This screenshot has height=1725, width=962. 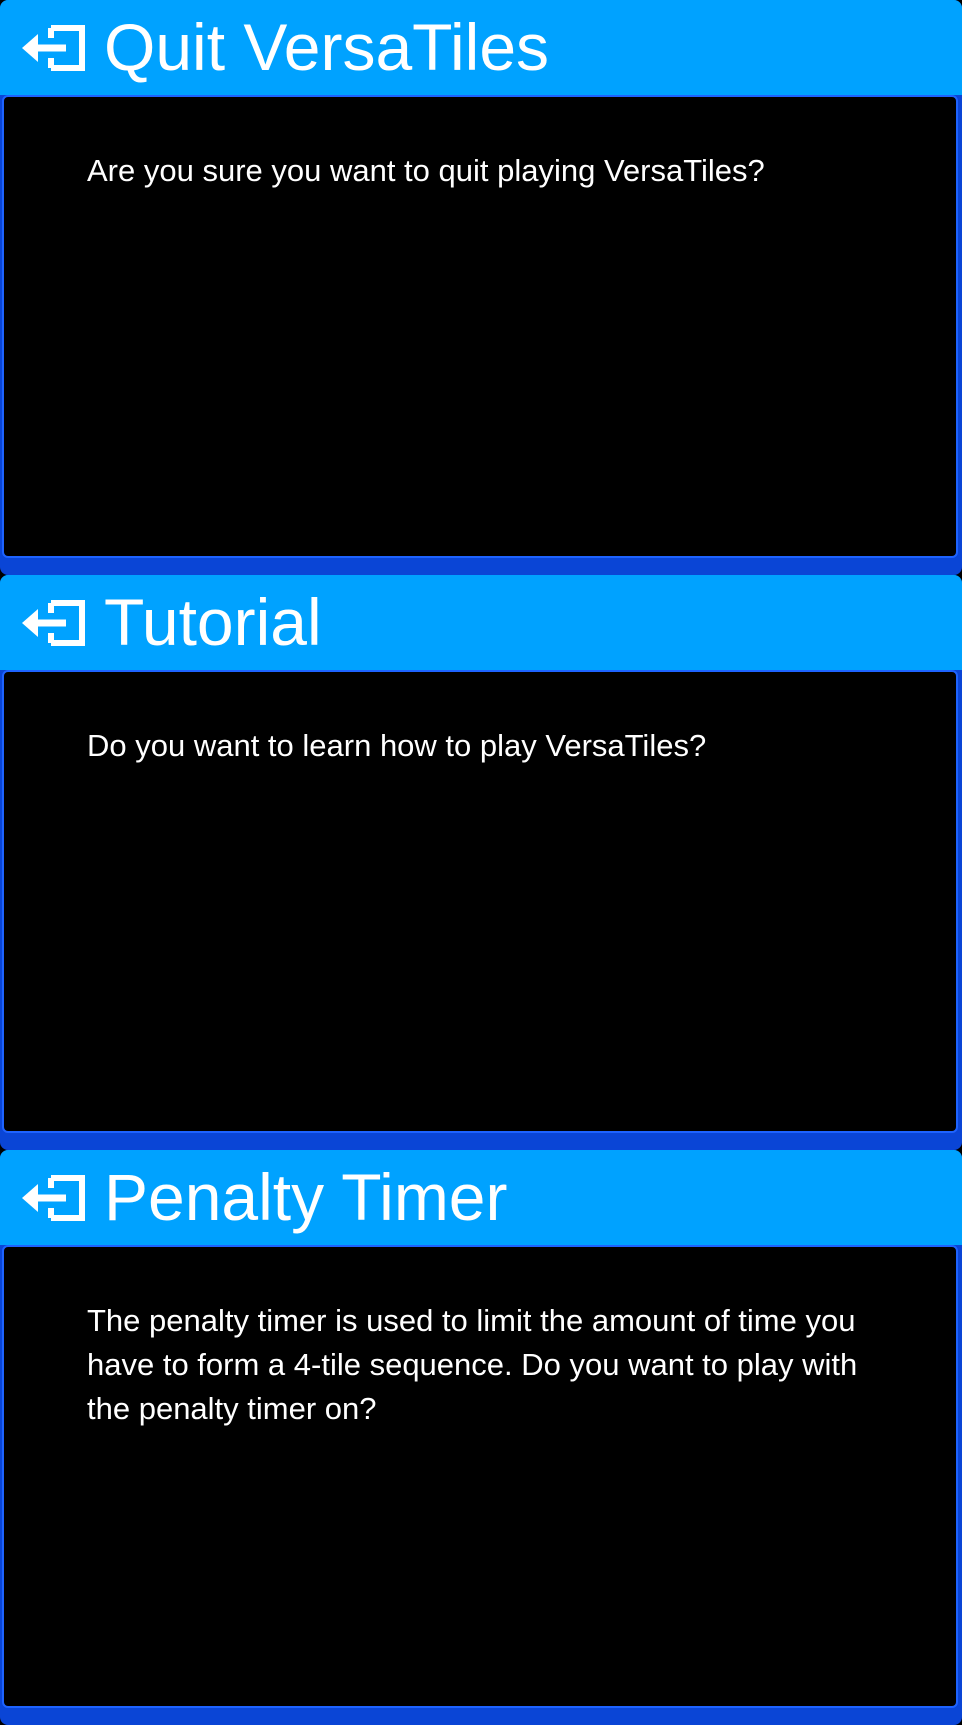 I want to click on dialog-header: Quit VersaTiles, so click(x=481, y=47).